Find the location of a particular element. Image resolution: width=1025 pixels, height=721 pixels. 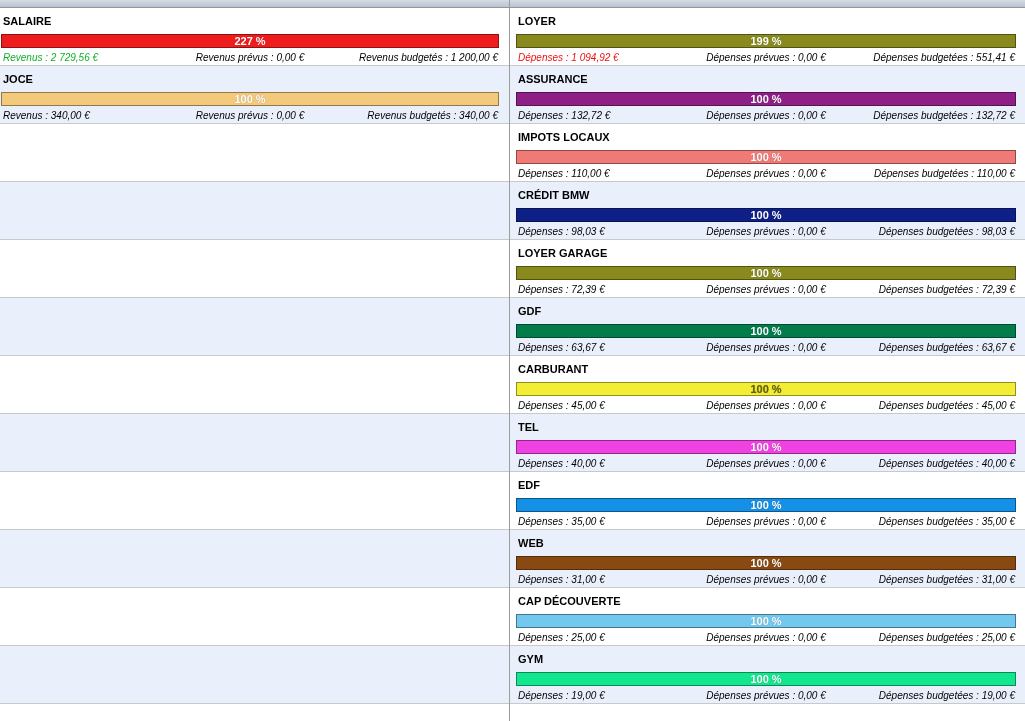

category-title: CARBURANT is located at coordinates (553, 369).